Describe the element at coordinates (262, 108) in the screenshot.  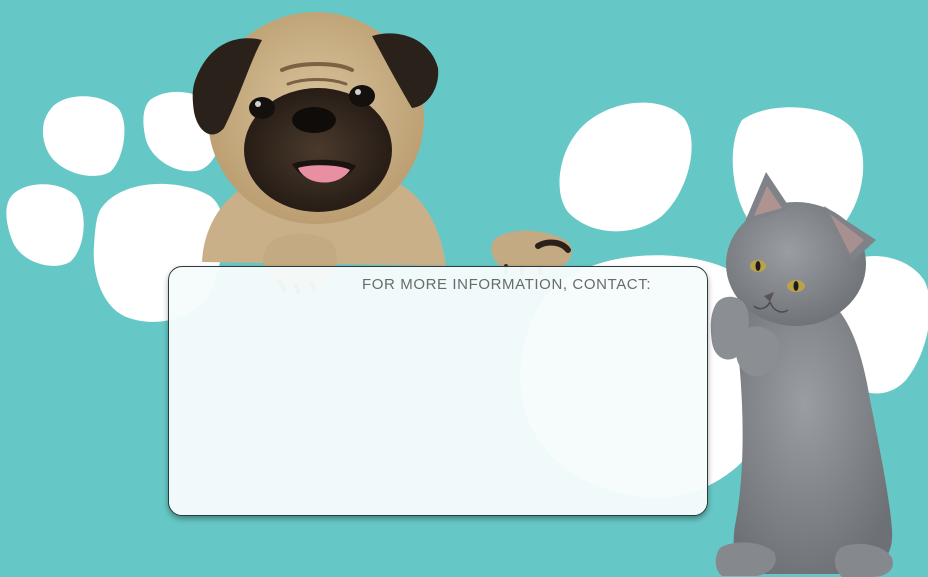
I see `pug-eye-left` at that location.